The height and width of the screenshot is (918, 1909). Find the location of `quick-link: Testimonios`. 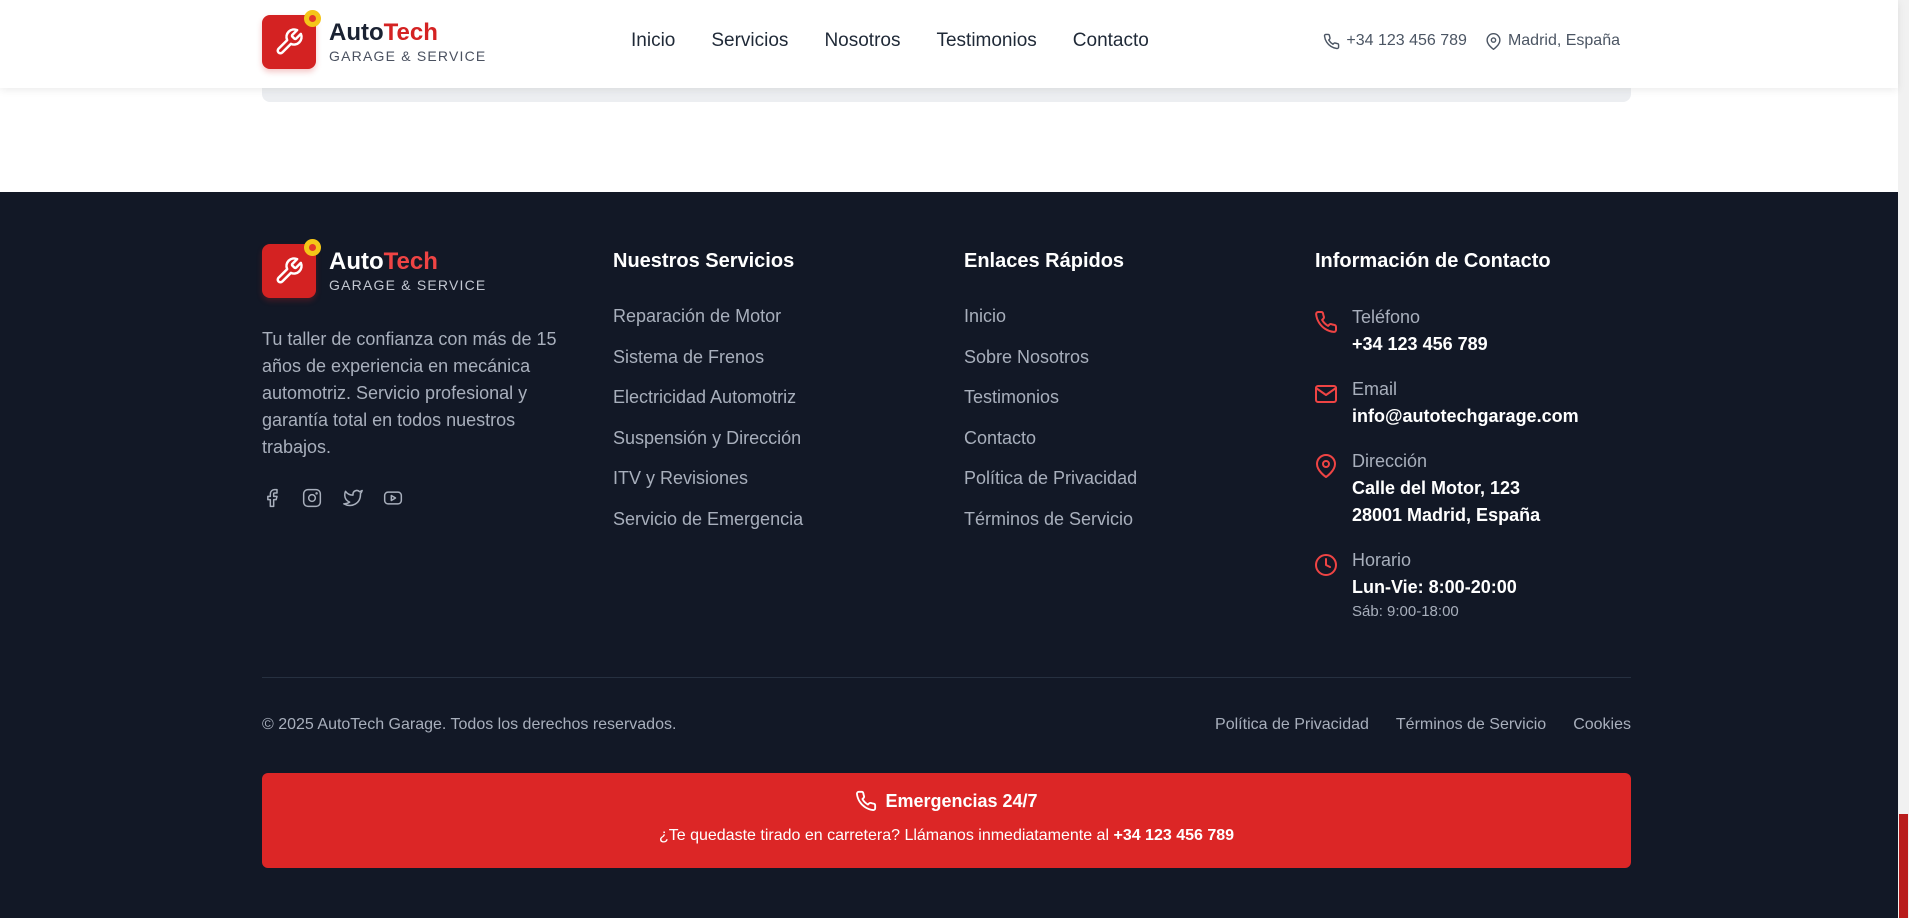

quick-link: Testimonios is located at coordinates (1050, 407).